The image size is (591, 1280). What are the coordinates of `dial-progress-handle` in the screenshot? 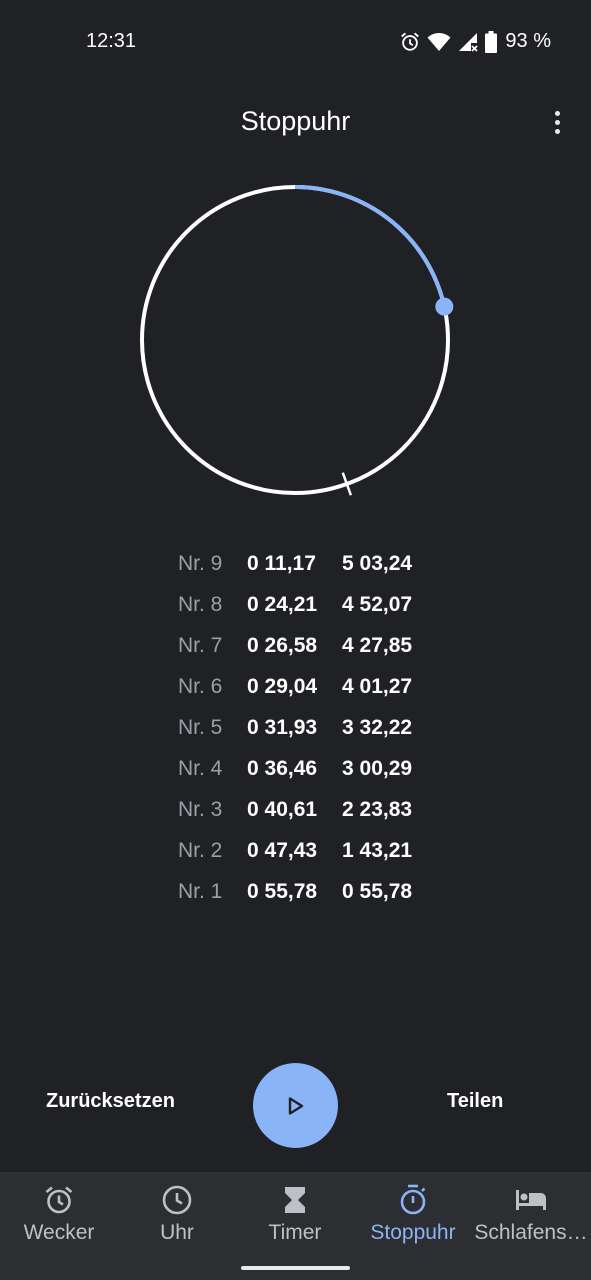 It's located at (444, 306).